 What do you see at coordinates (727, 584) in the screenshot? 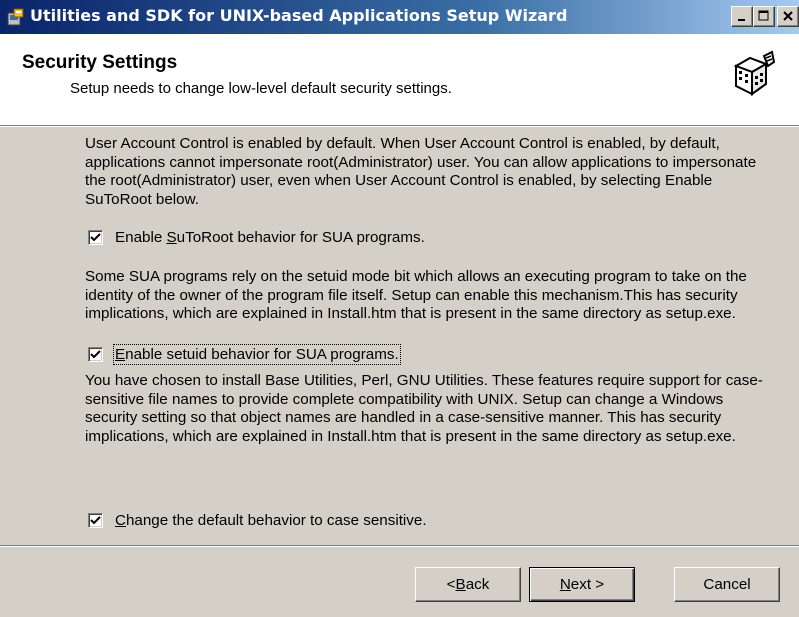
I see `cancel-button: Cancel` at bounding box center [727, 584].